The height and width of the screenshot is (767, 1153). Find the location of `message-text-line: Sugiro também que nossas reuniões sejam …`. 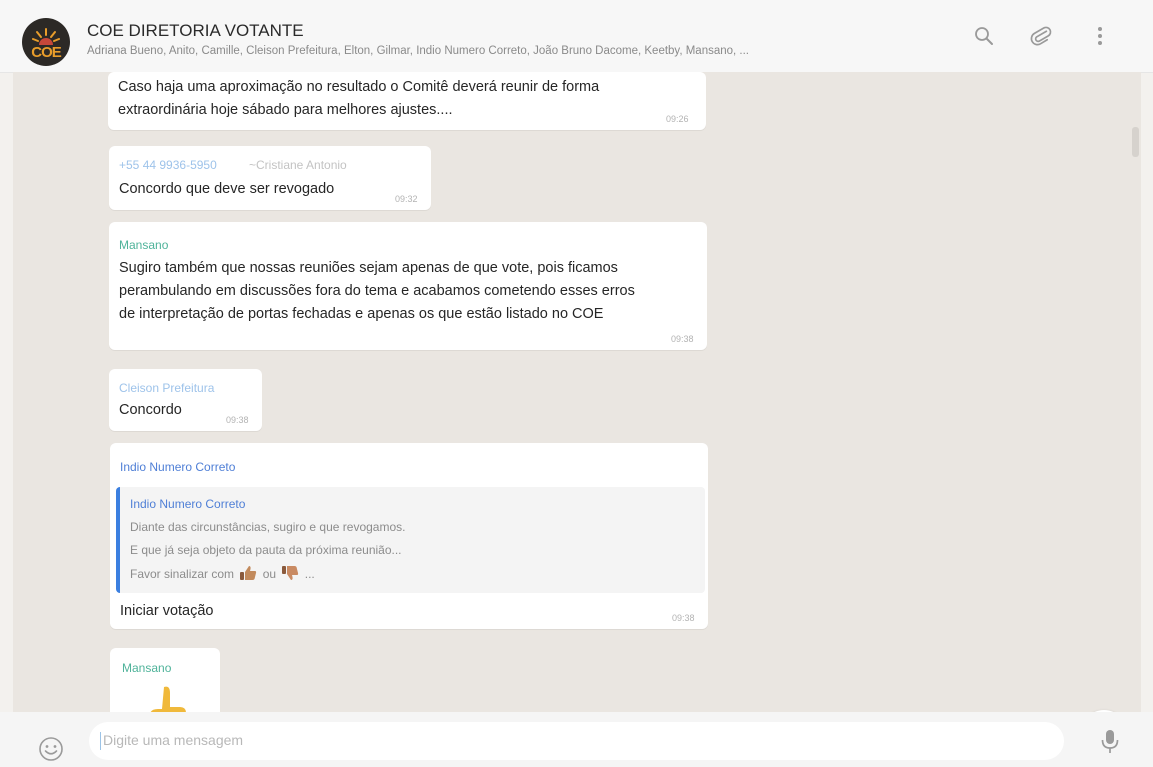

message-text-line: Sugiro também que nossas reuniões sejam … is located at coordinates (368, 268).